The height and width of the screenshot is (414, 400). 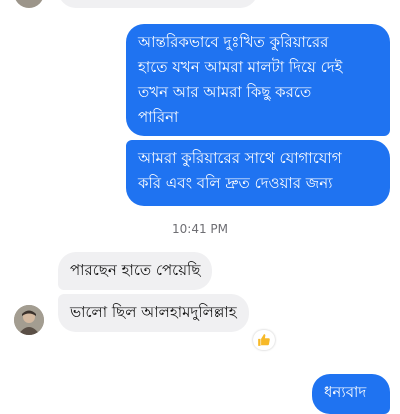 I want to click on avatar-image, so click(x=29, y=320).